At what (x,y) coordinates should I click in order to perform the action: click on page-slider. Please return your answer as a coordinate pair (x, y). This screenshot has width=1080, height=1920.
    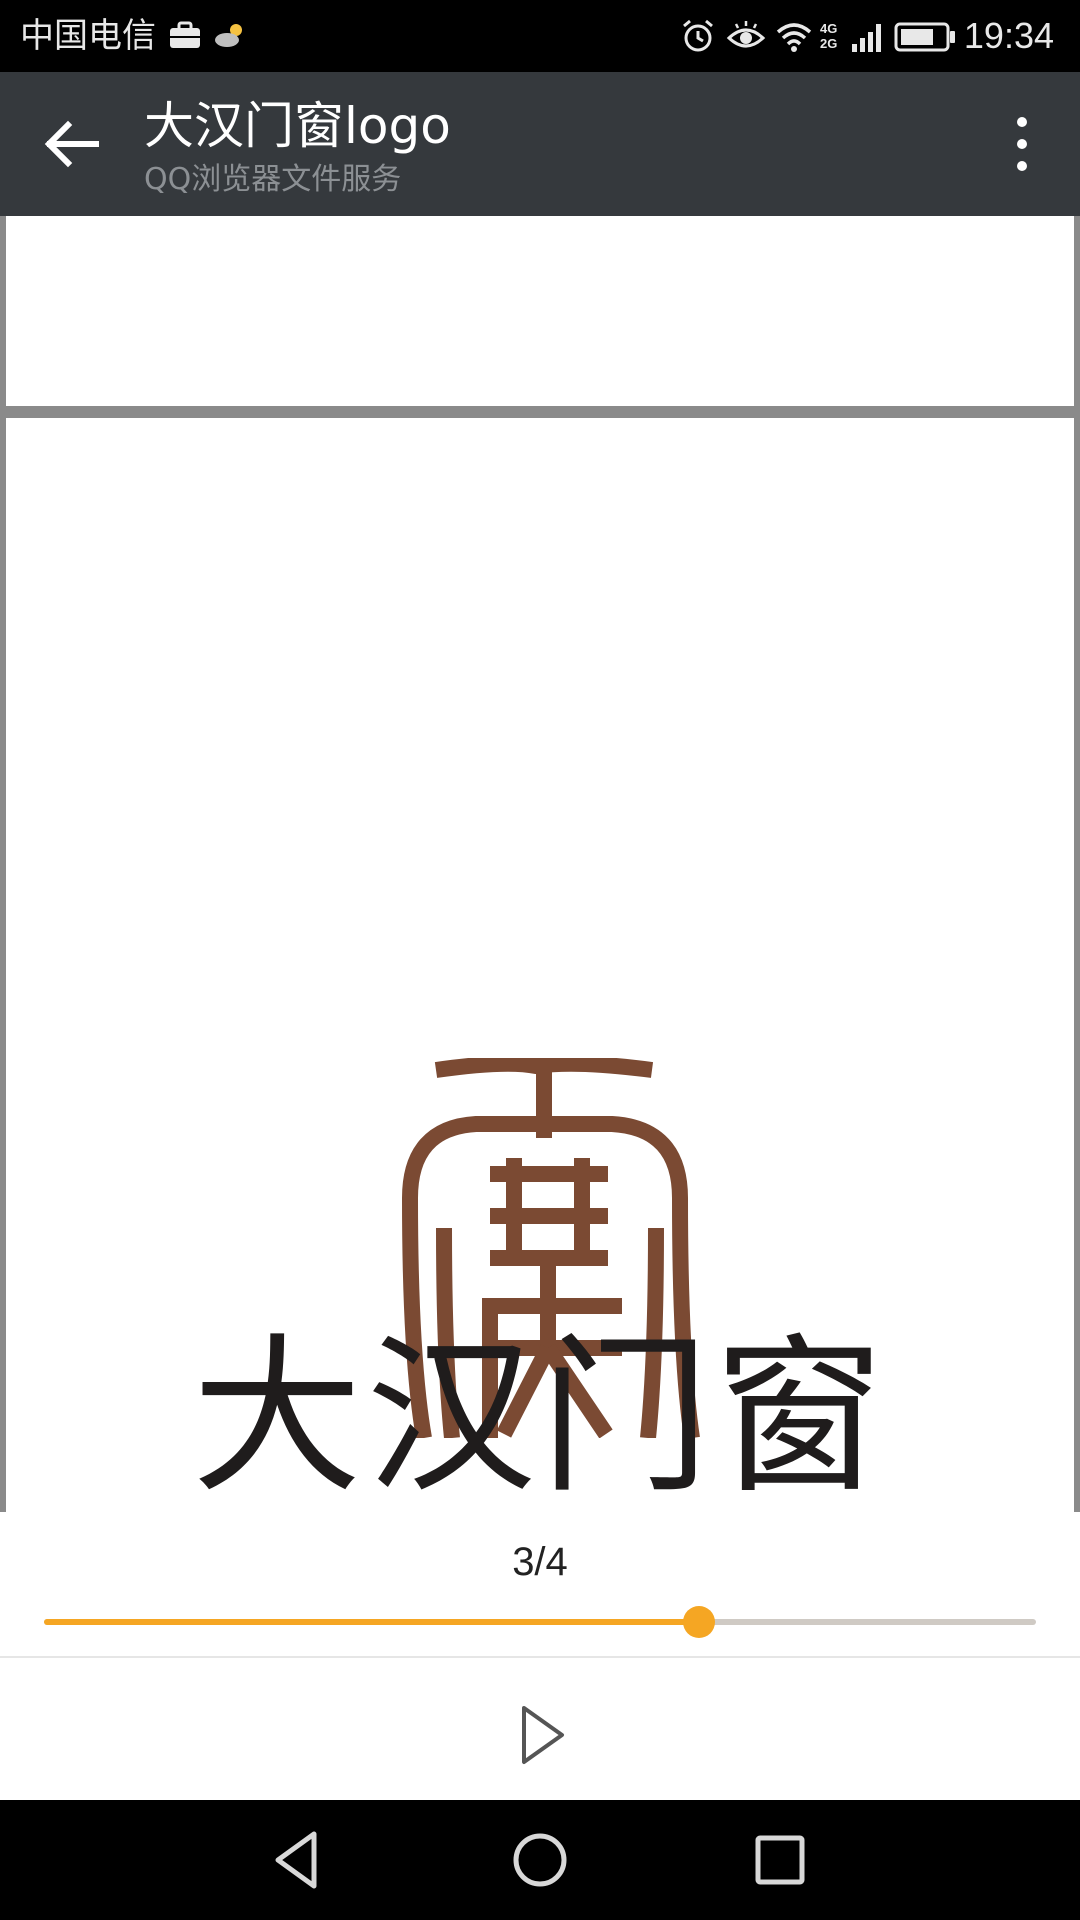
    Looking at the image, I should click on (540, 1622).